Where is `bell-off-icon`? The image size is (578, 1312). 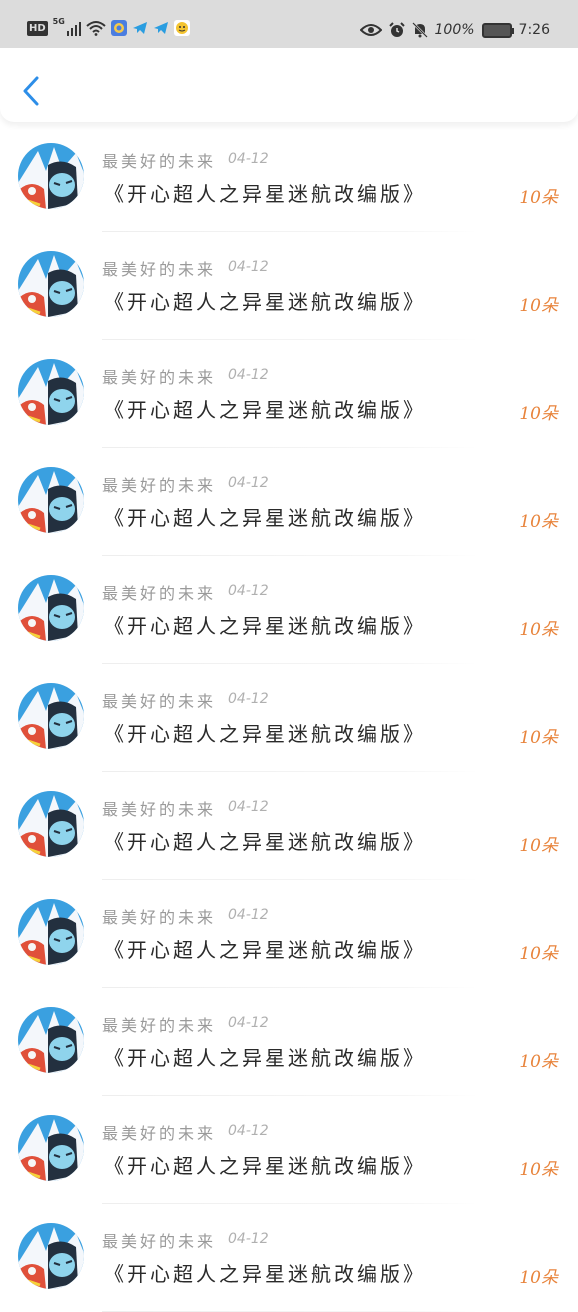 bell-off-icon is located at coordinates (419, 30).